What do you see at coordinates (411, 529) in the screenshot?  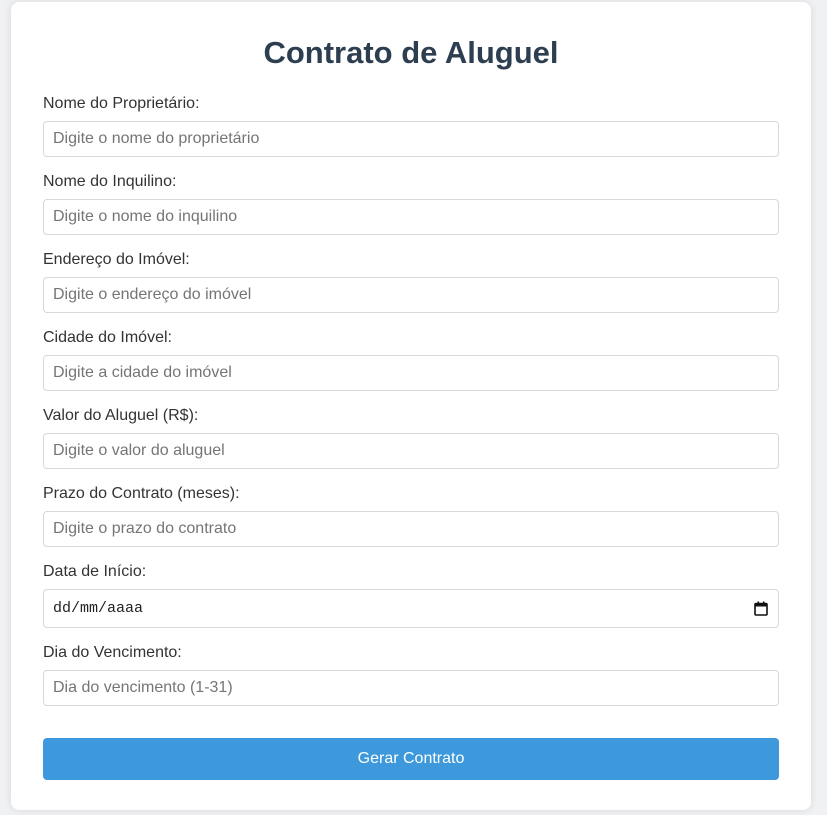 I see `contract-term-input: Digite o prazo do contrato` at bounding box center [411, 529].